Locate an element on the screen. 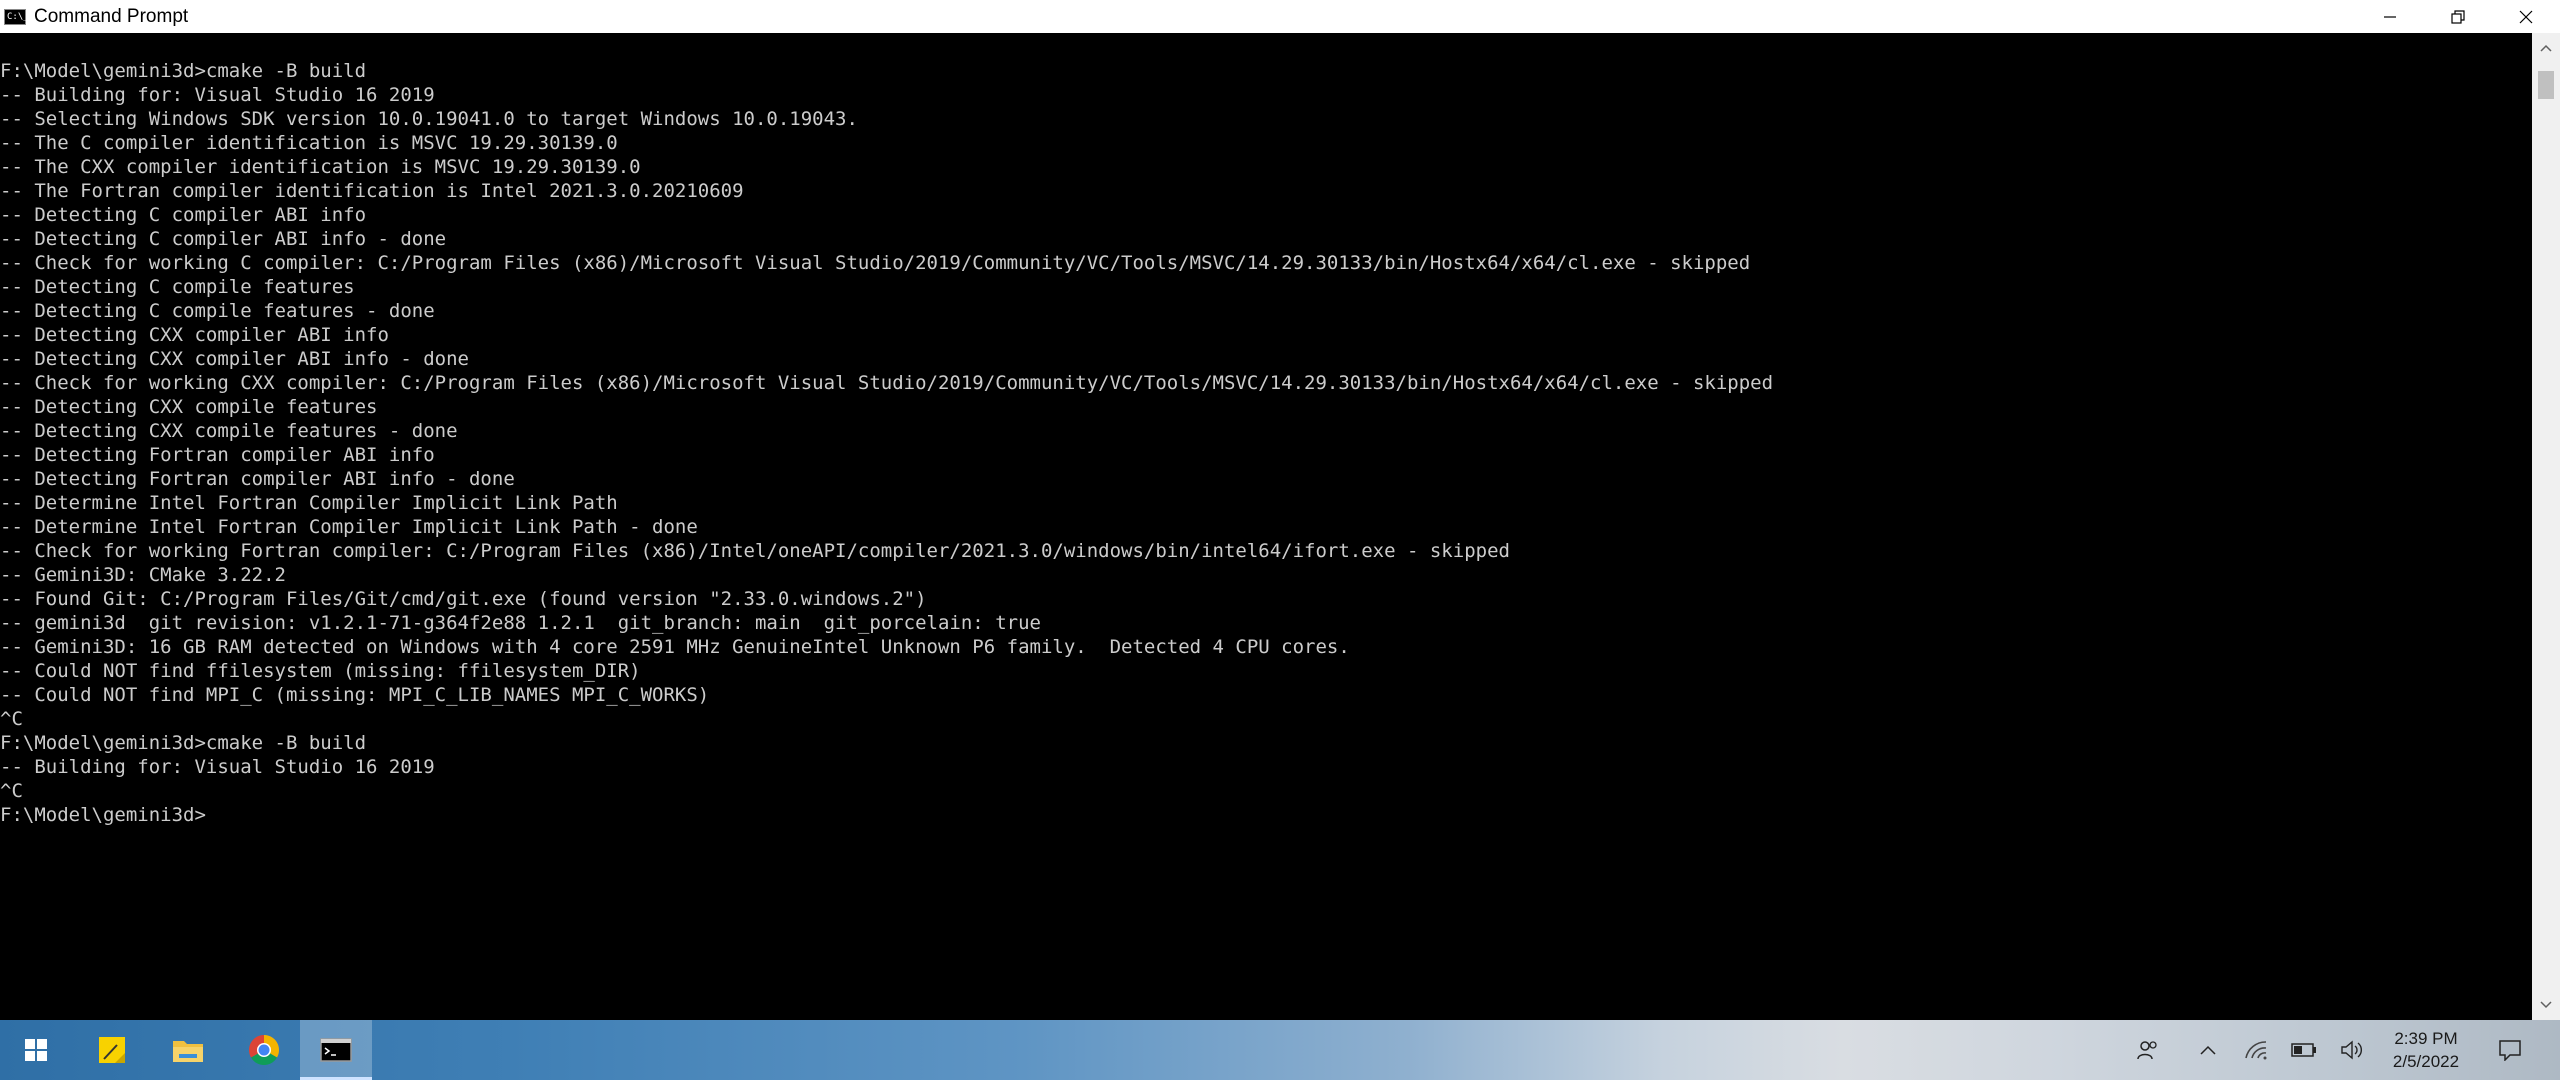 The image size is (2560, 1080). console-line: -- Gemini3D: CMake 3.22.2 is located at coordinates (143, 575).